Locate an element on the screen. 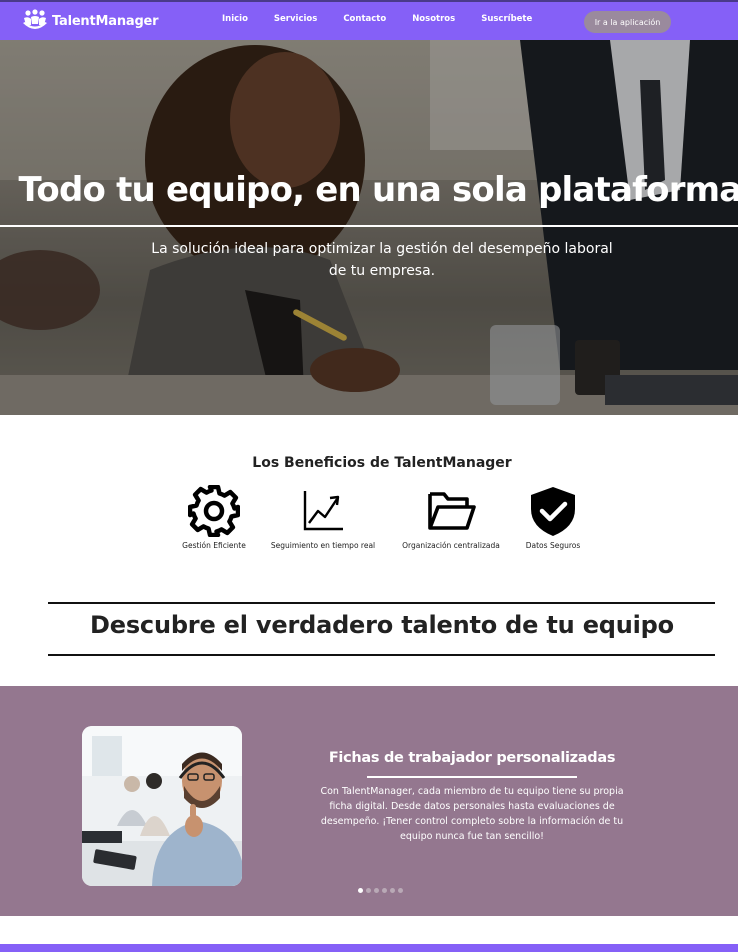 The height and width of the screenshot is (952, 738). nav-link-suscribete: Suscríbete is located at coordinates (506, 19).